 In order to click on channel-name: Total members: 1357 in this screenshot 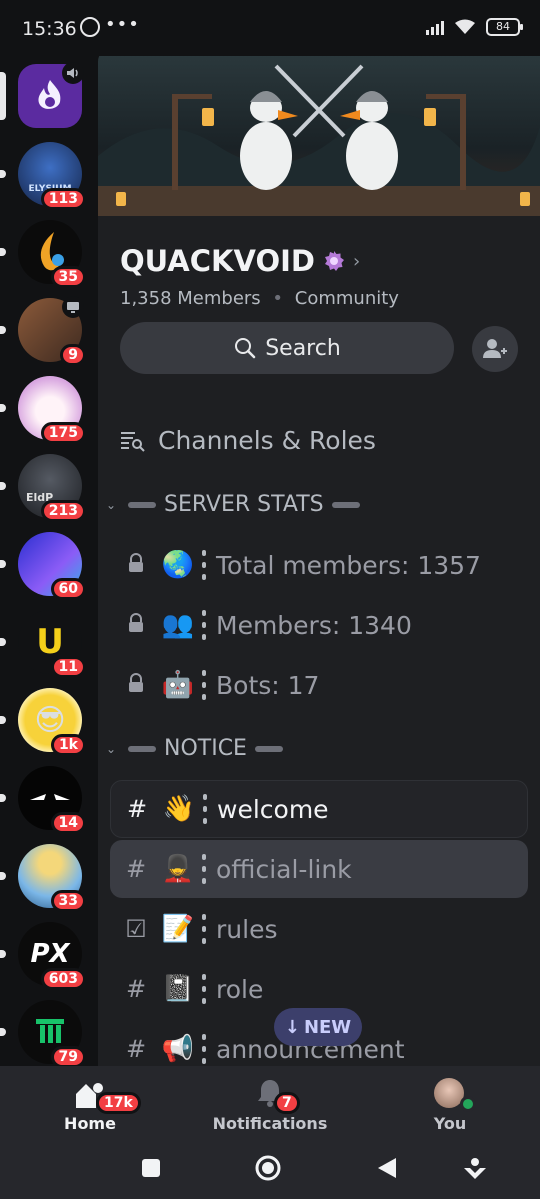, I will do `click(348, 565)`.